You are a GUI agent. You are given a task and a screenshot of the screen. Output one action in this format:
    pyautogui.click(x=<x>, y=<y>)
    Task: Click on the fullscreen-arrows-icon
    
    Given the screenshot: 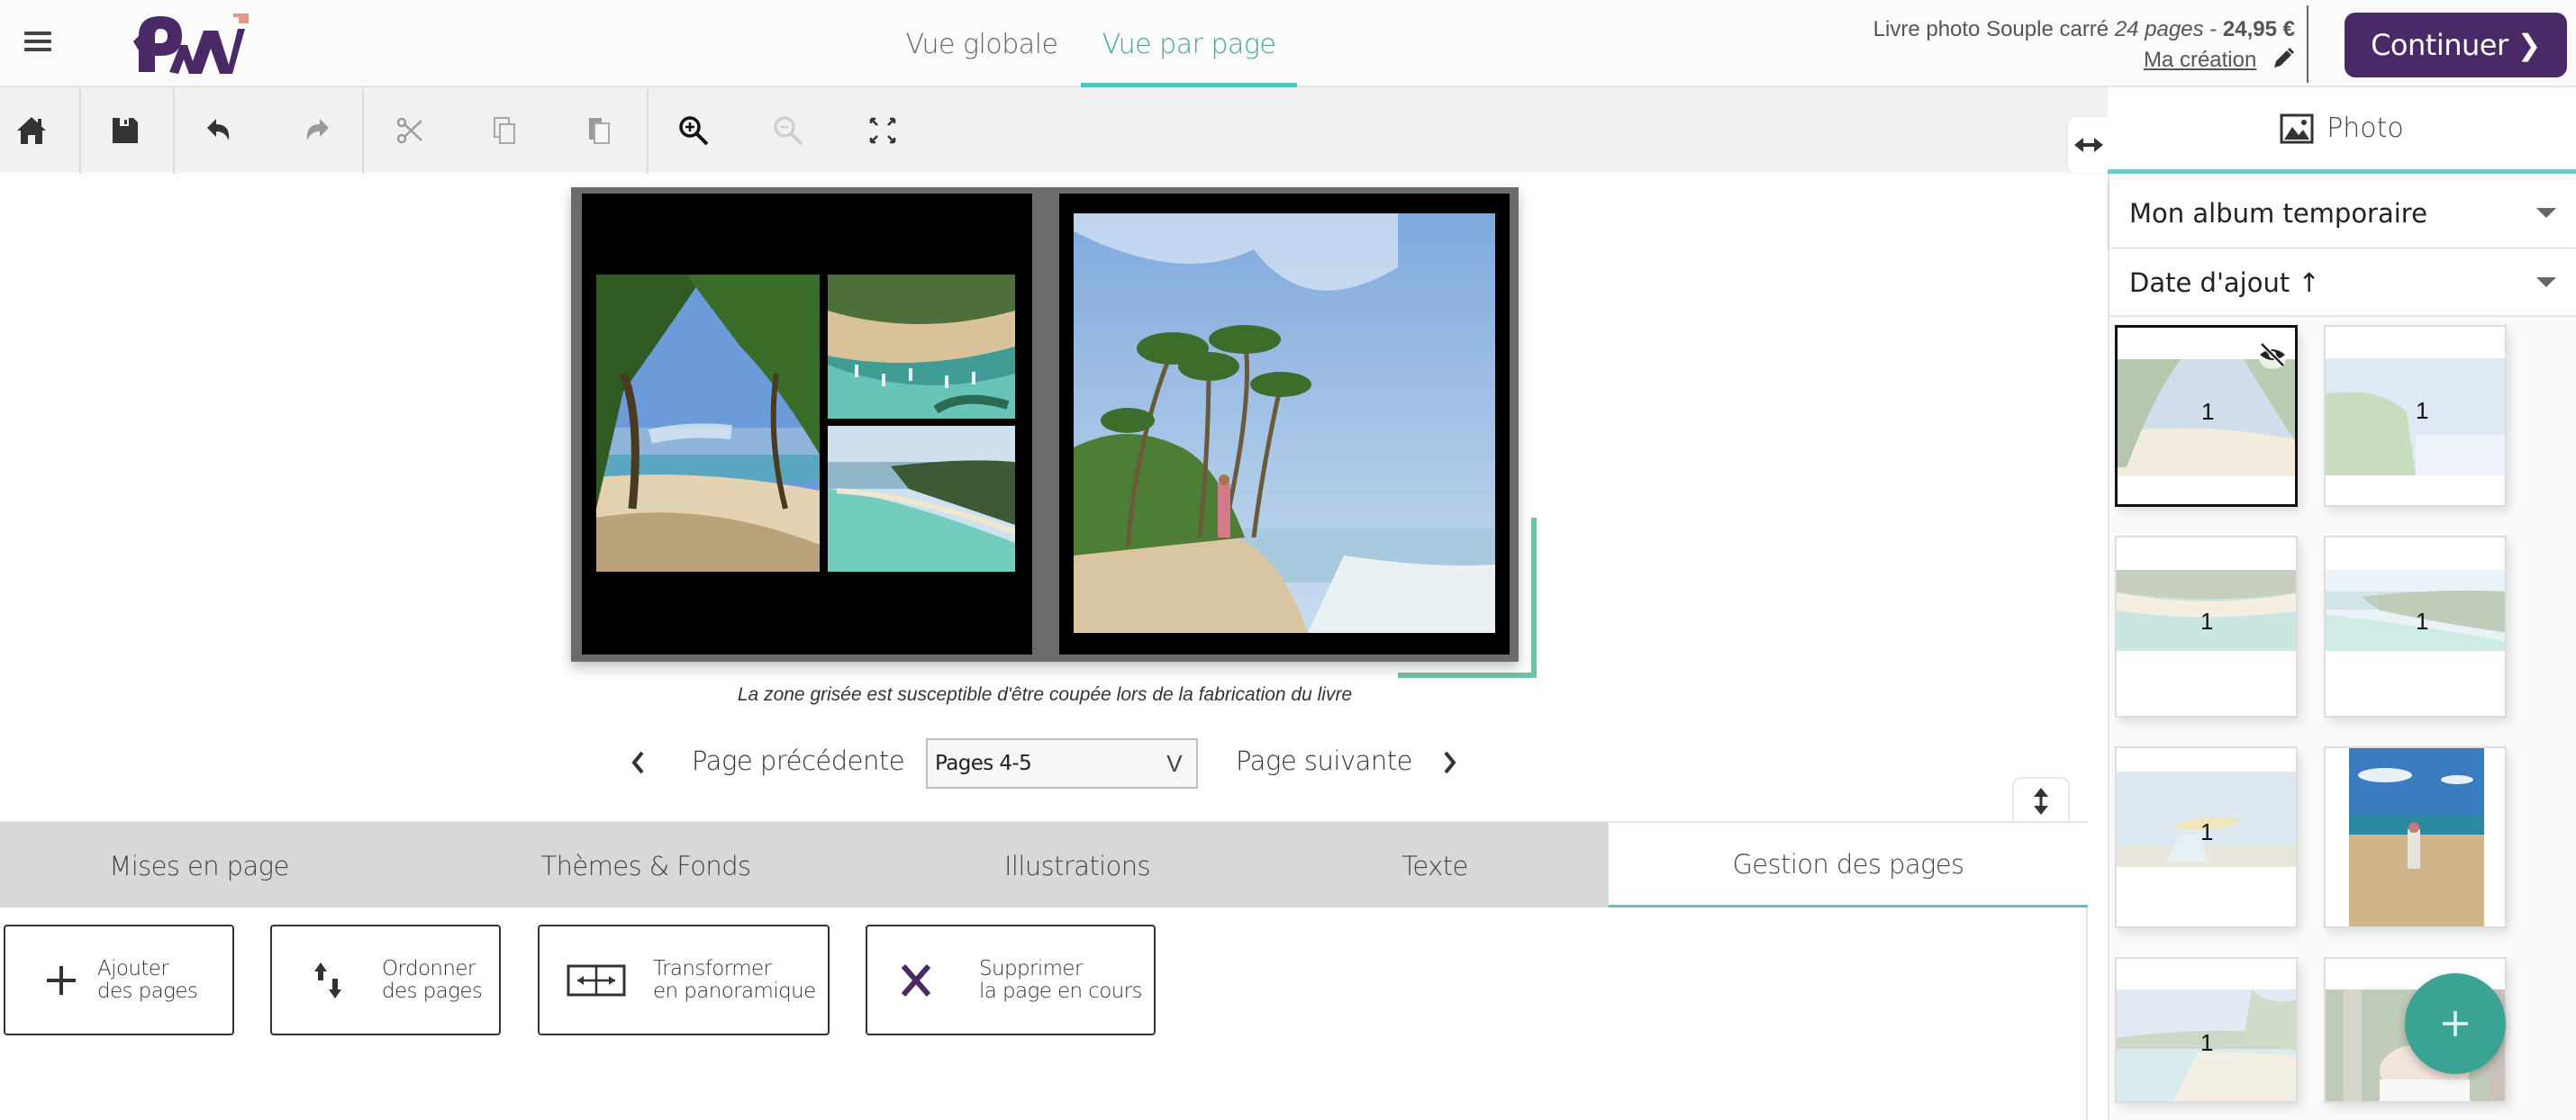 What is the action you would take?
    pyautogui.click(x=882, y=130)
    